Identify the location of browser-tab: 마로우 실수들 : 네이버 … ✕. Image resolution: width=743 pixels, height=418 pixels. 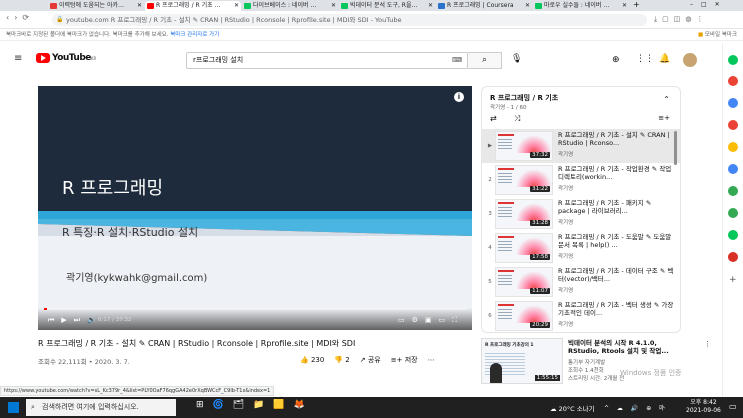
(581, 6).